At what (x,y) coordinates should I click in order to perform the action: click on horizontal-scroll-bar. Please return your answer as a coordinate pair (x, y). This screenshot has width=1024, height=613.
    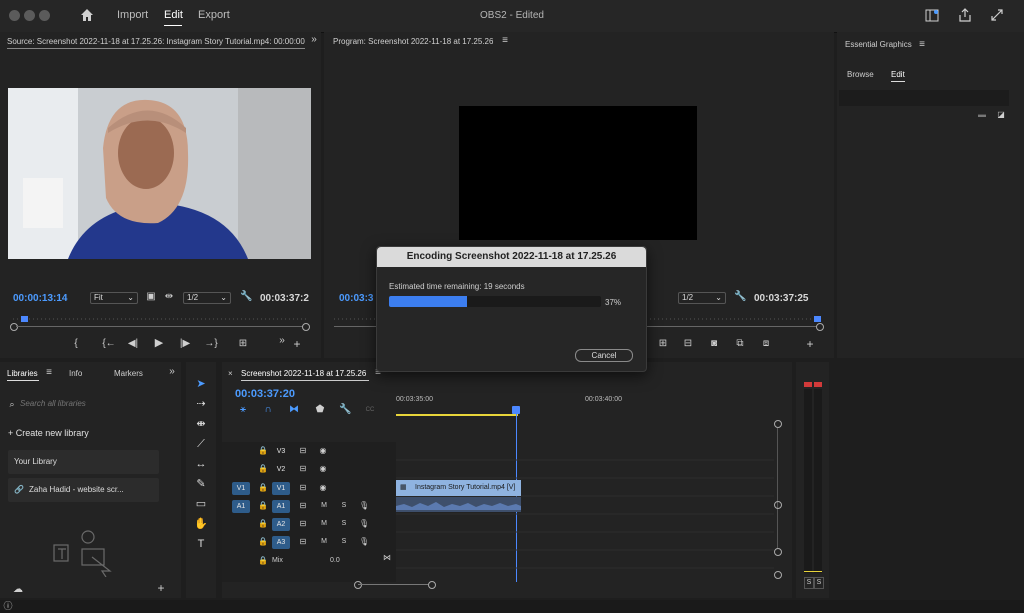
    Looking at the image, I should click on (393, 584).